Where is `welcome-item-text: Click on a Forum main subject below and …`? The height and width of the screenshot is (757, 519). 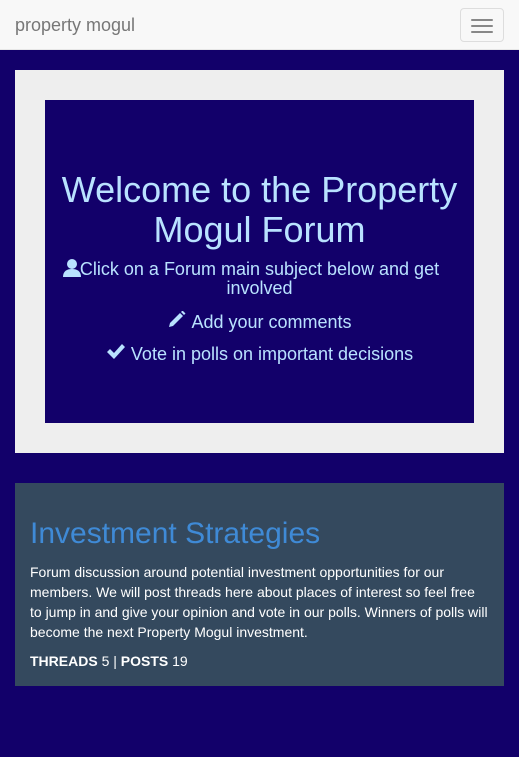
welcome-item-text: Click on a Forum main subject below and … is located at coordinates (259, 278).